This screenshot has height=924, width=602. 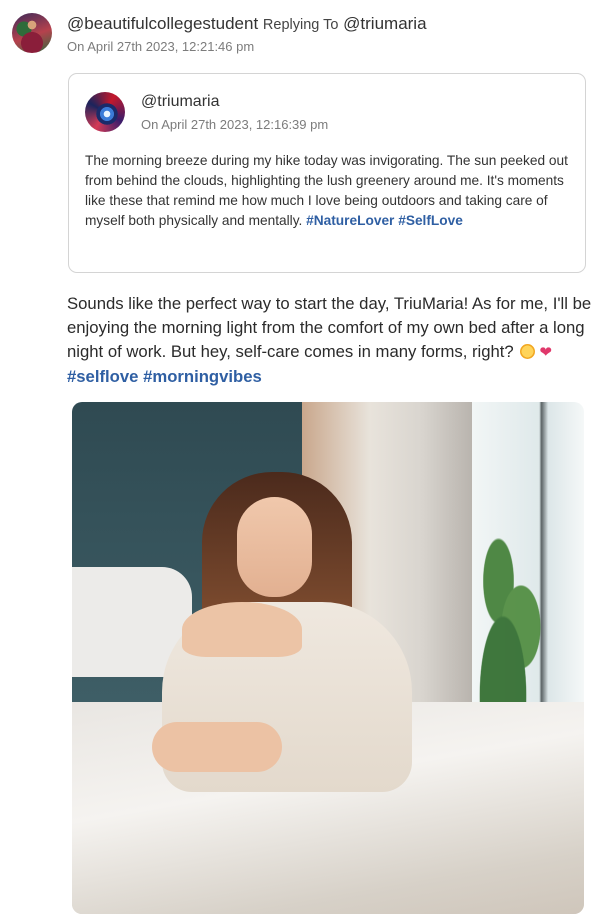 What do you see at coordinates (242, 629) in the screenshot?
I see `image-shoulder` at bounding box center [242, 629].